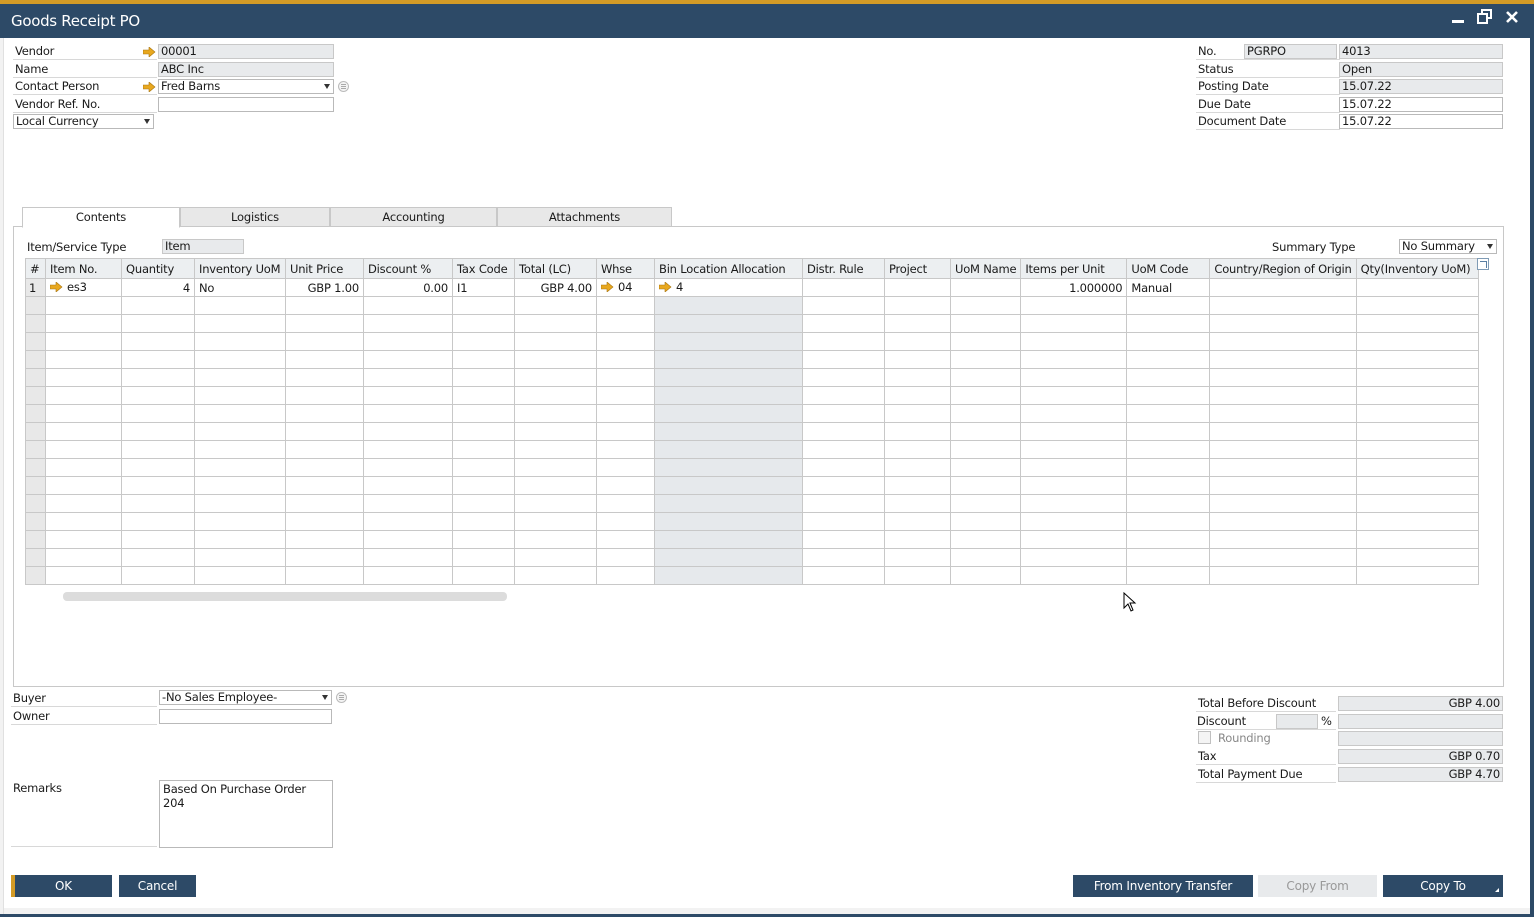 This screenshot has height=917, width=1534. Describe the element at coordinates (1168, 268) in the screenshot. I see `column-header: UoM Code` at that location.